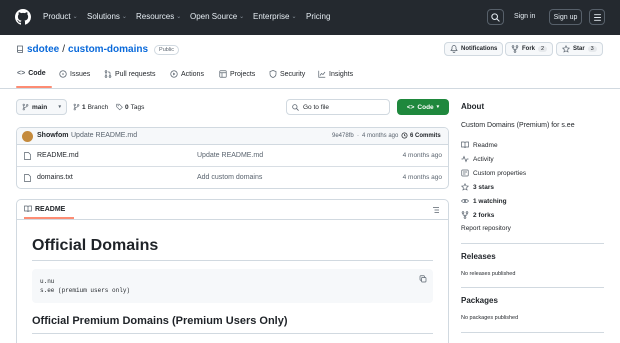 The width and height of the screenshot is (620, 343). I want to click on branch-count: 1, so click(84, 107).